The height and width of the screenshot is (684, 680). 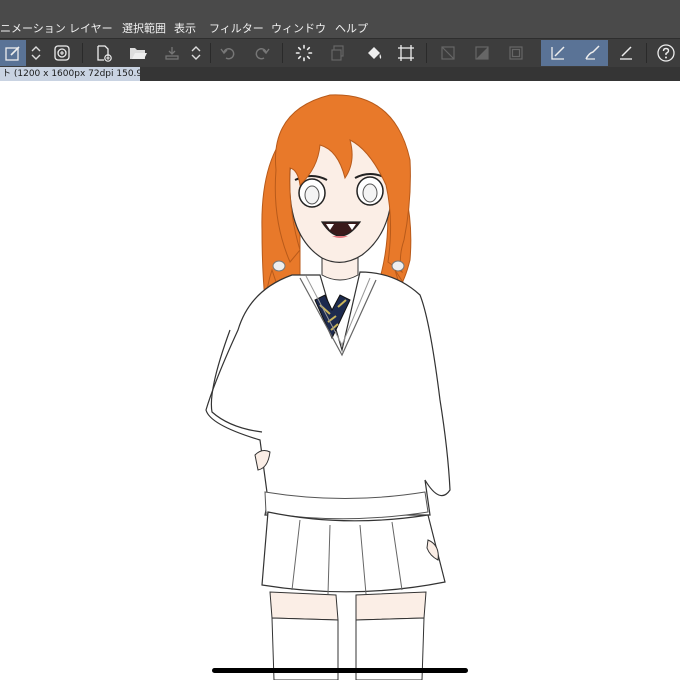 I want to click on fill-bucket-icon, so click(x=374, y=53).